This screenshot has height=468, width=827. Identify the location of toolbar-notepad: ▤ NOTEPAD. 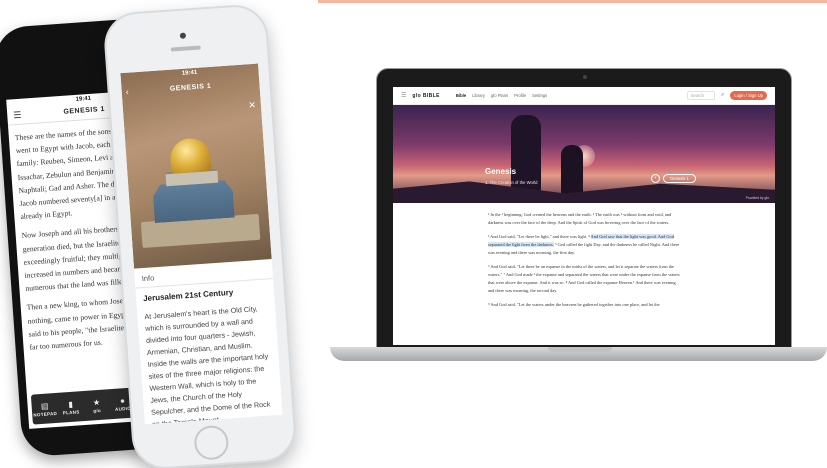
(45, 409).